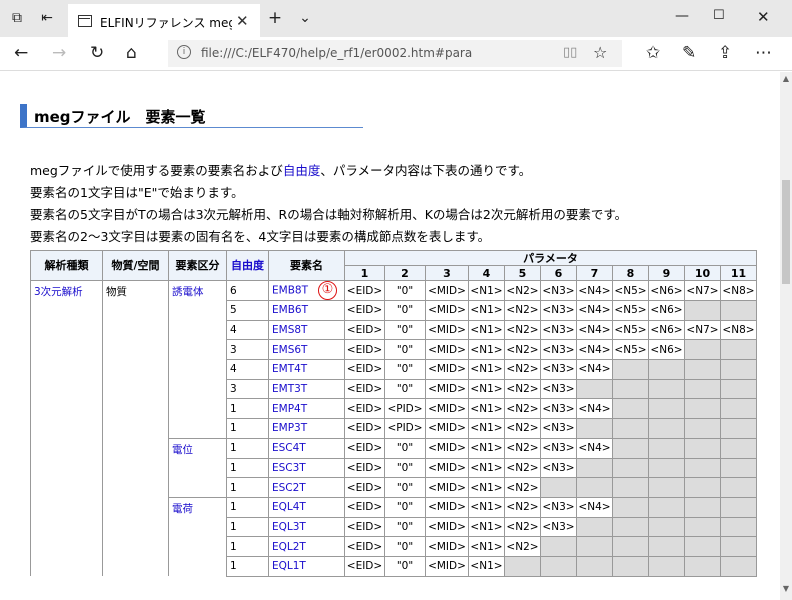  I want to click on analysis-type-link: 3次元解析, so click(66, 290).